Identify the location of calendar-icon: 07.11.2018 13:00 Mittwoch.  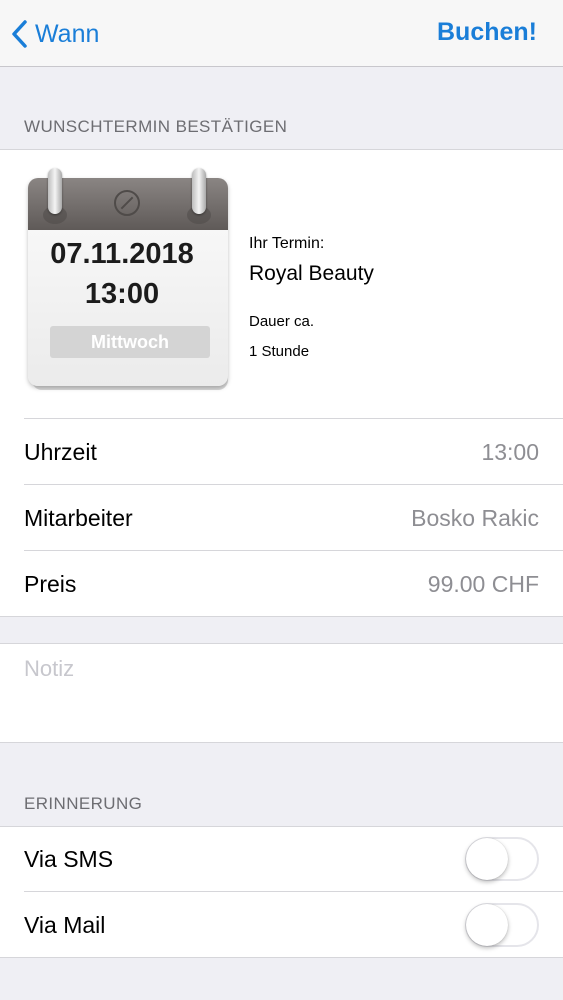
(128, 280).